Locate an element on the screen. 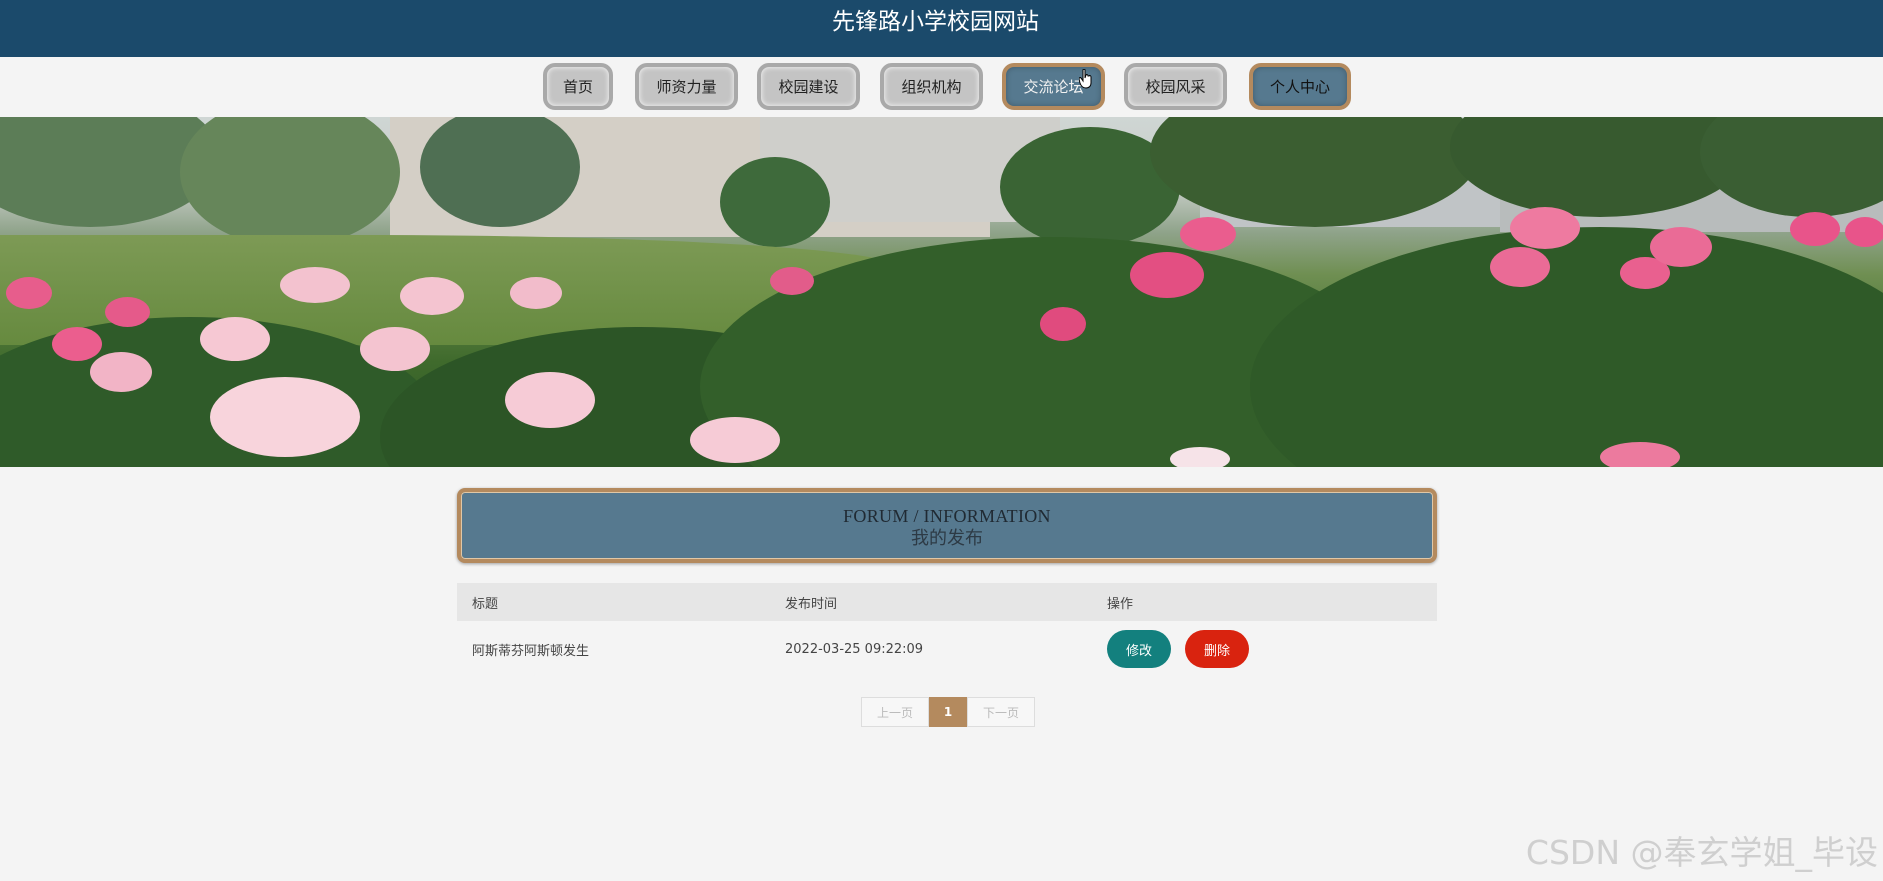  column-actions: 操作 is located at coordinates (1120, 604).